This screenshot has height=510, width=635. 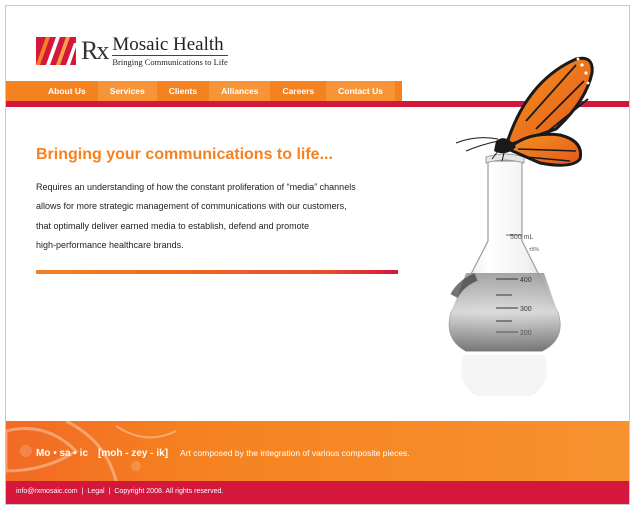 What do you see at coordinates (127, 91) in the screenshot?
I see `nav-item-services: Services` at bounding box center [127, 91].